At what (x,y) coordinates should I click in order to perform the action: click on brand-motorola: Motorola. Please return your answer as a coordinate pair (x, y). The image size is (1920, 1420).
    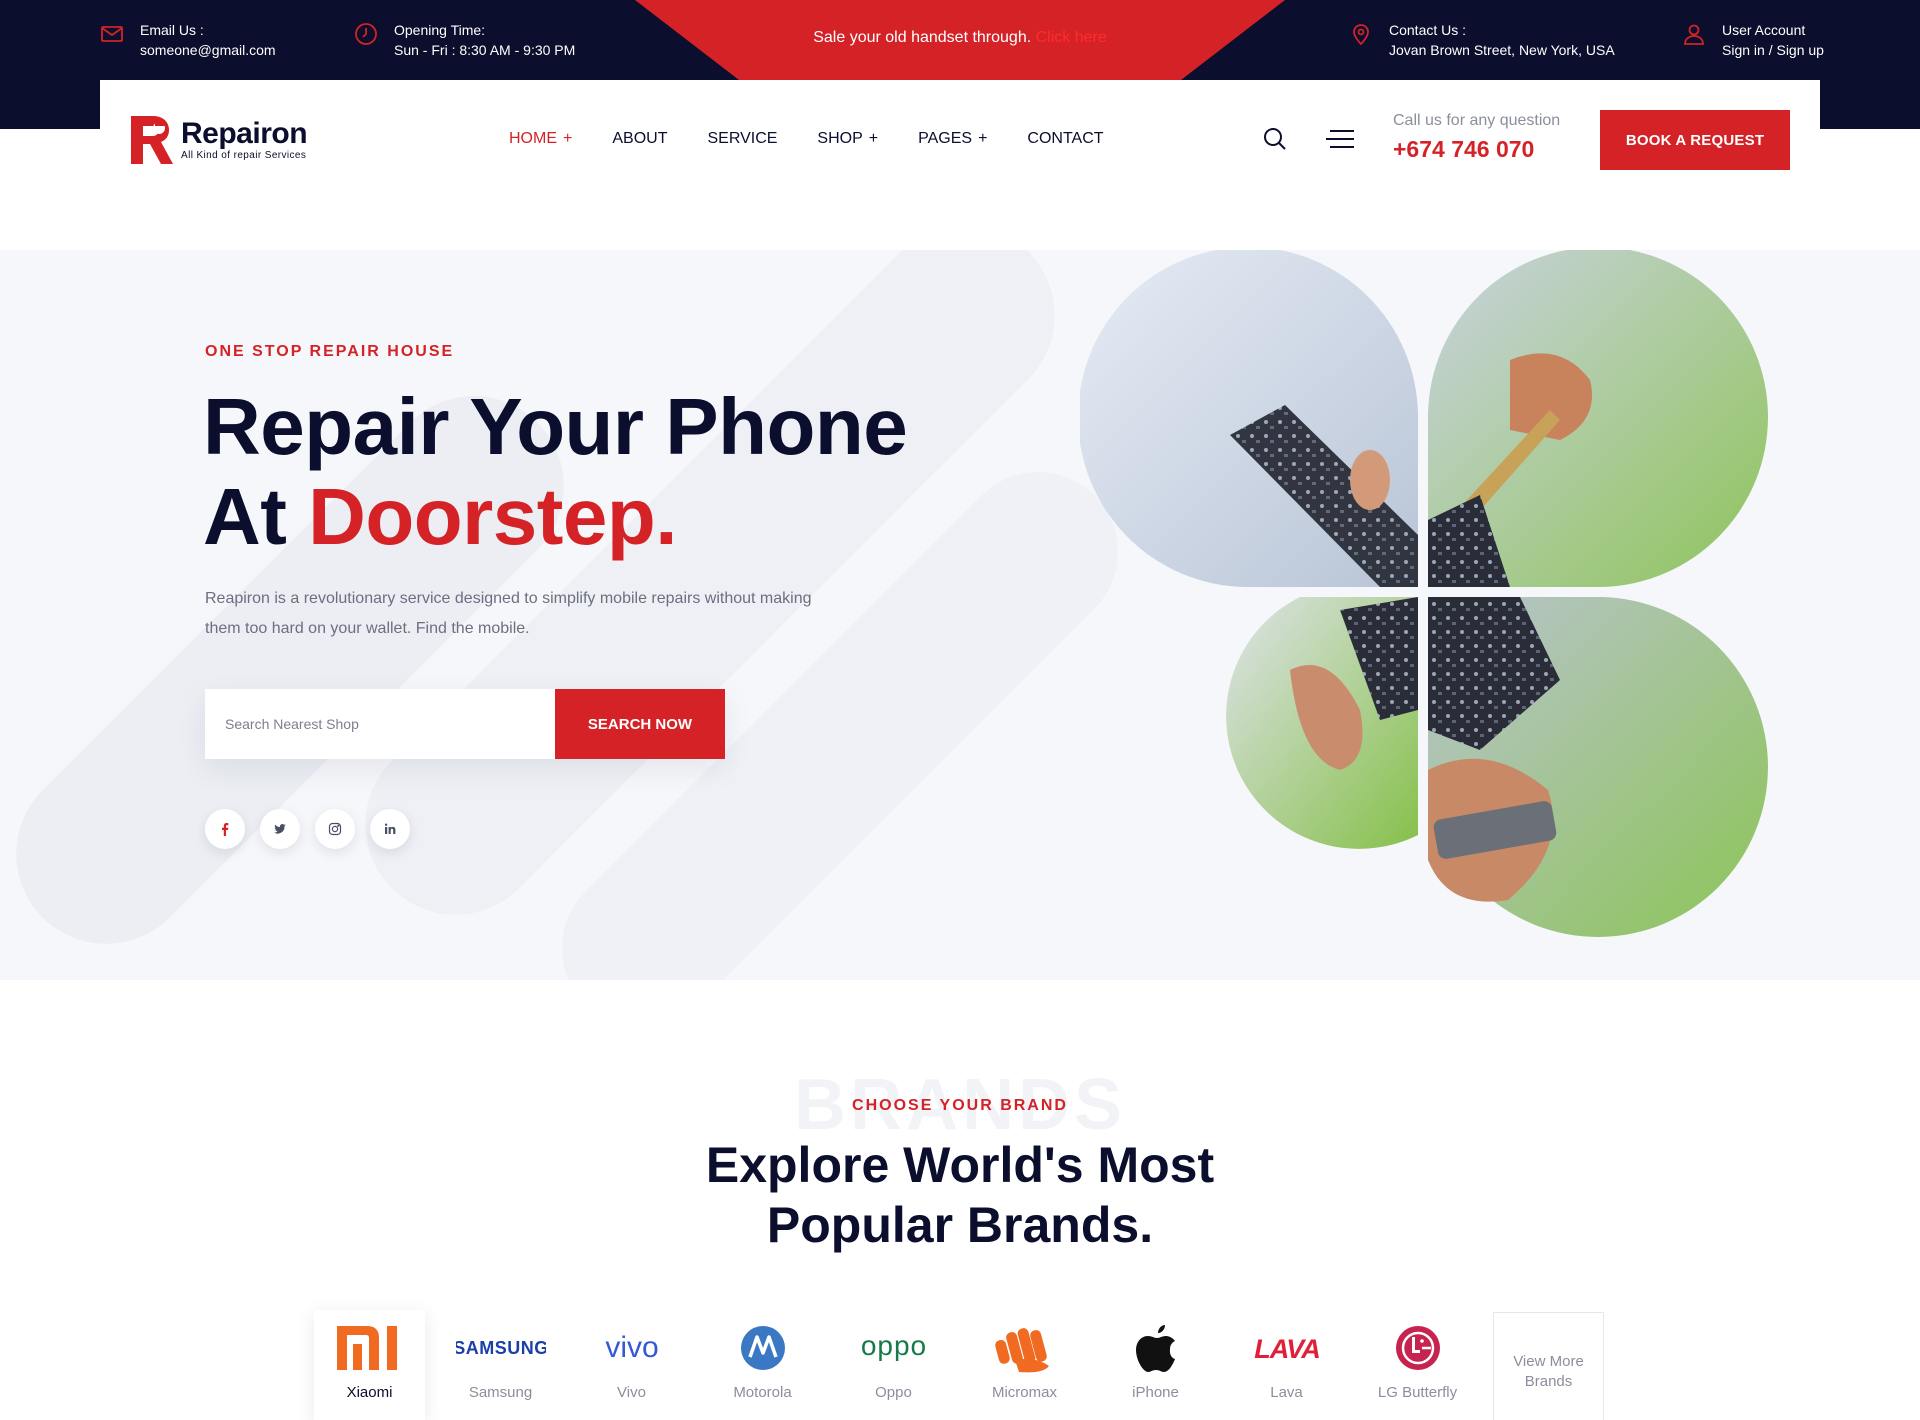
    Looking at the image, I should click on (762, 1365).